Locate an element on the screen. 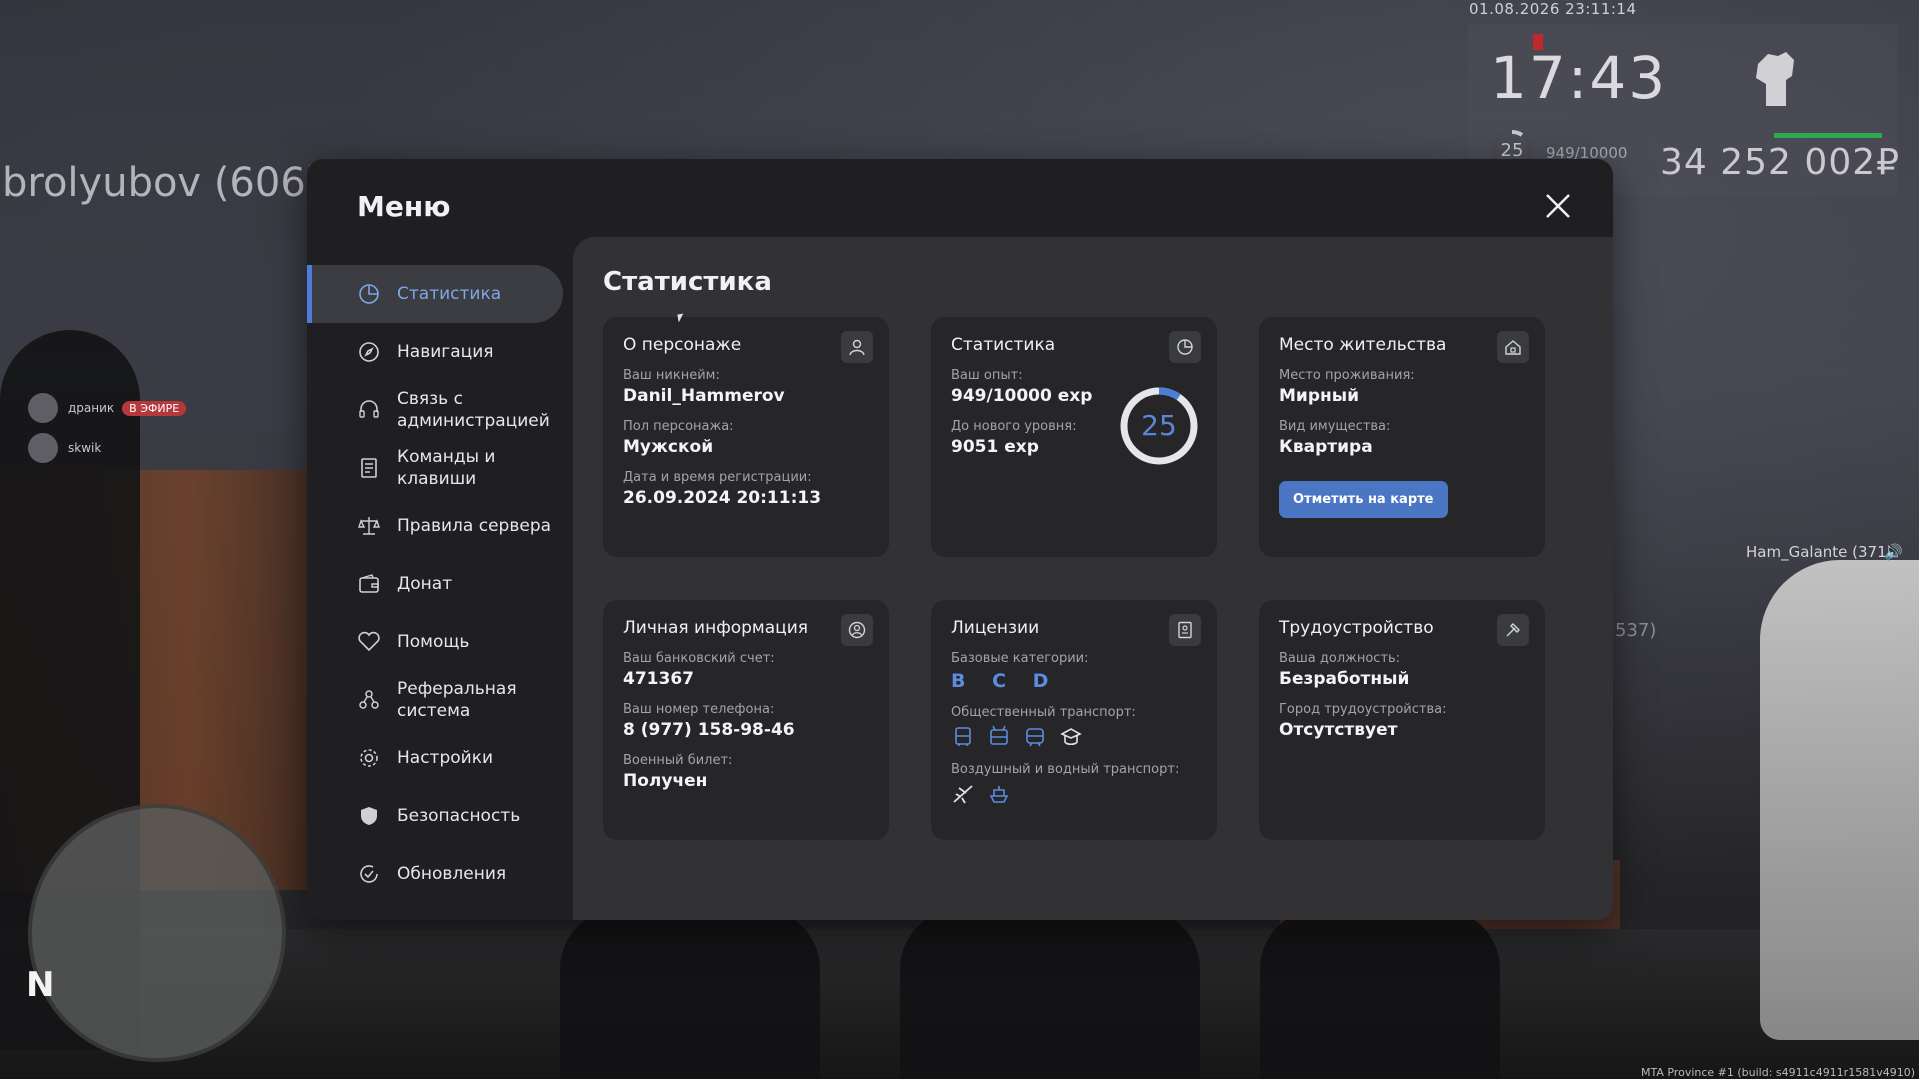 The image size is (1919, 1079). menu-title: Меню is located at coordinates (404, 206).